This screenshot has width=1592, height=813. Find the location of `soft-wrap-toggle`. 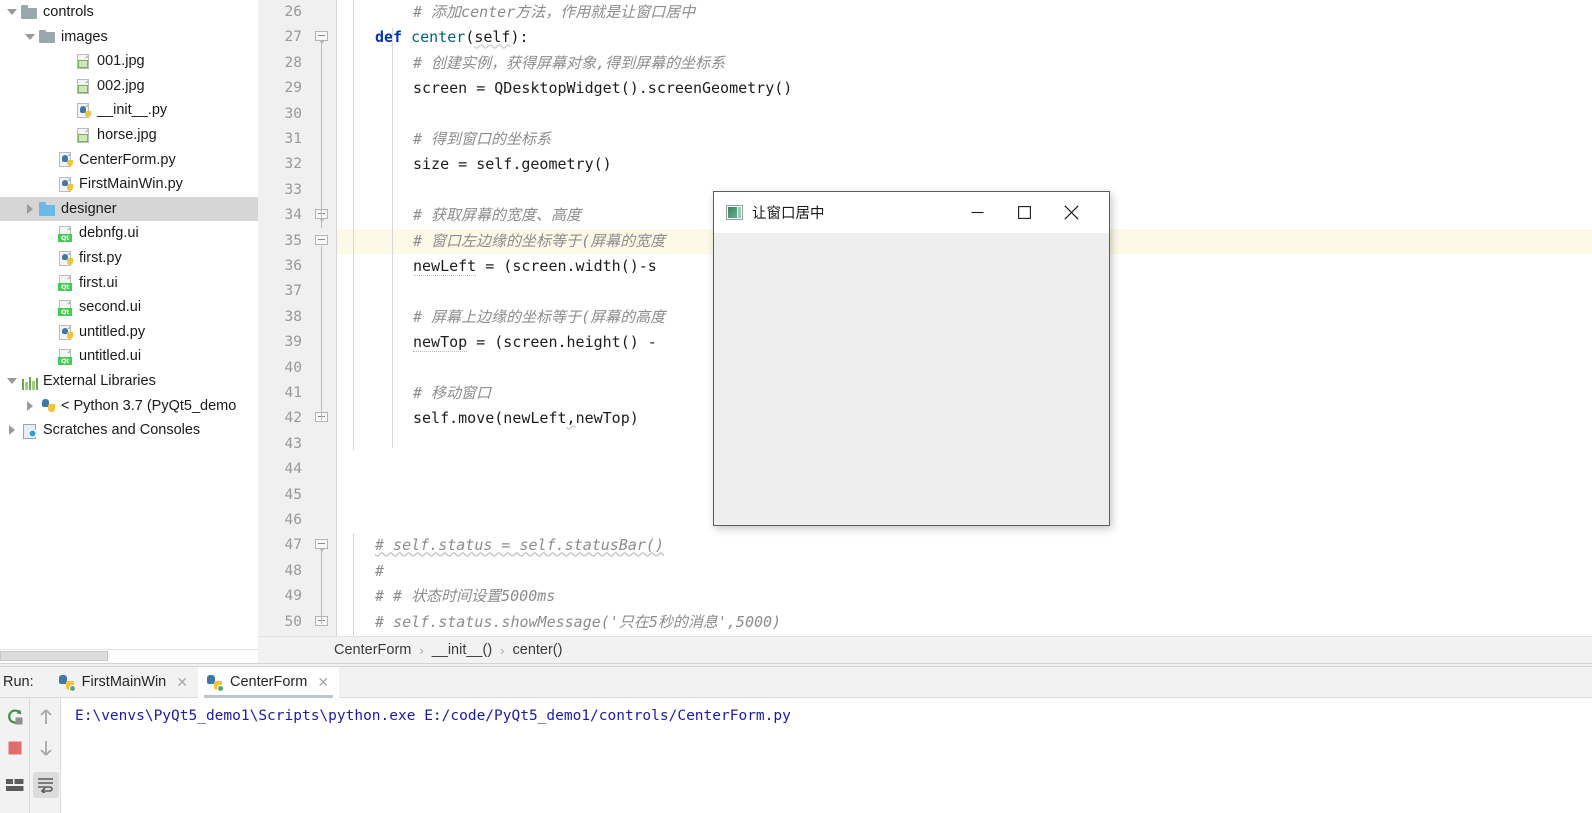

soft-wrap-toggle is located at coordinates (46, 785).